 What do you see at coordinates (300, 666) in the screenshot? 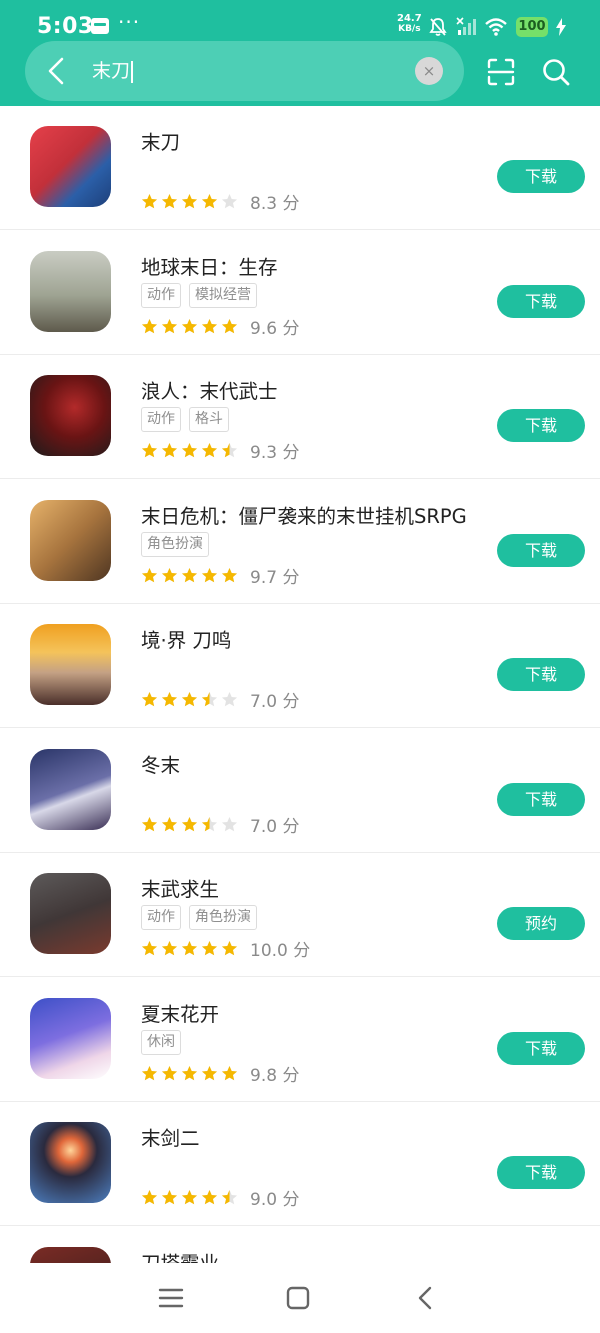
I see `app-list-item: 境·界 刀鸣 7.0 分 下载` at bounding box center [300, 666].